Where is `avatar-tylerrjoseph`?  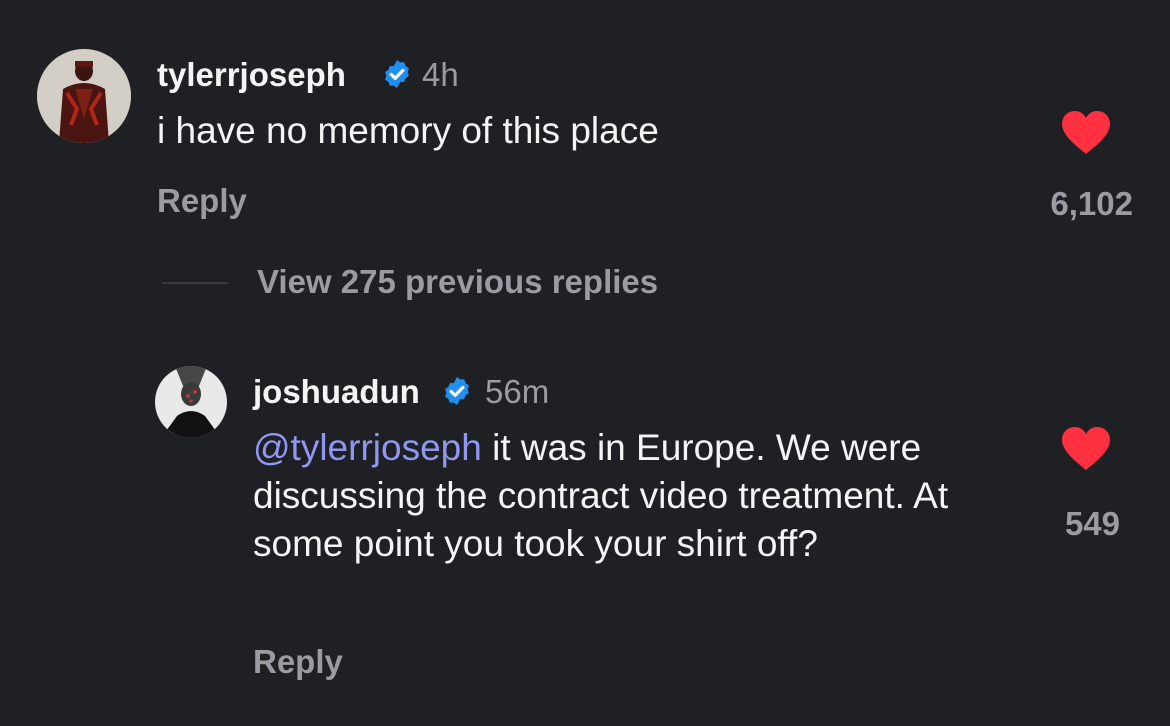 avatar-tylerrjoseph is located at coordinates (84, 96).